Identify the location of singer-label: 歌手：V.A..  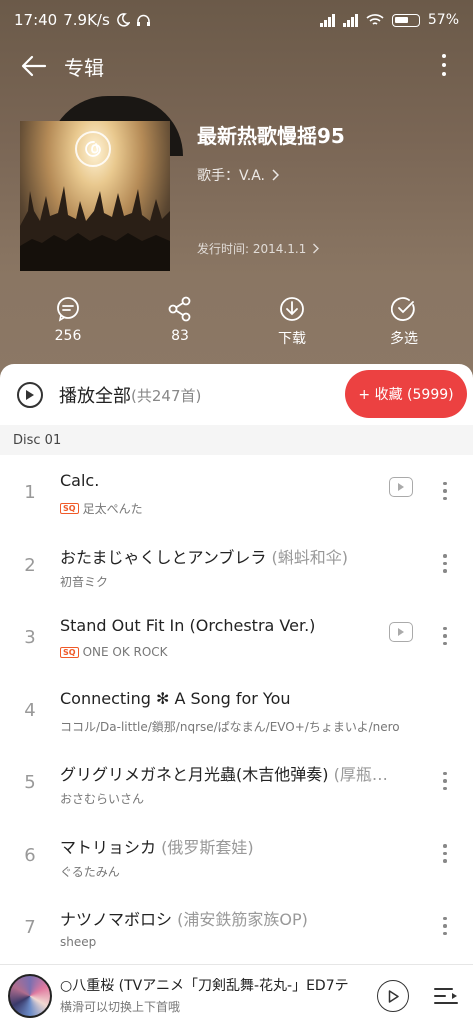
(231, 176).